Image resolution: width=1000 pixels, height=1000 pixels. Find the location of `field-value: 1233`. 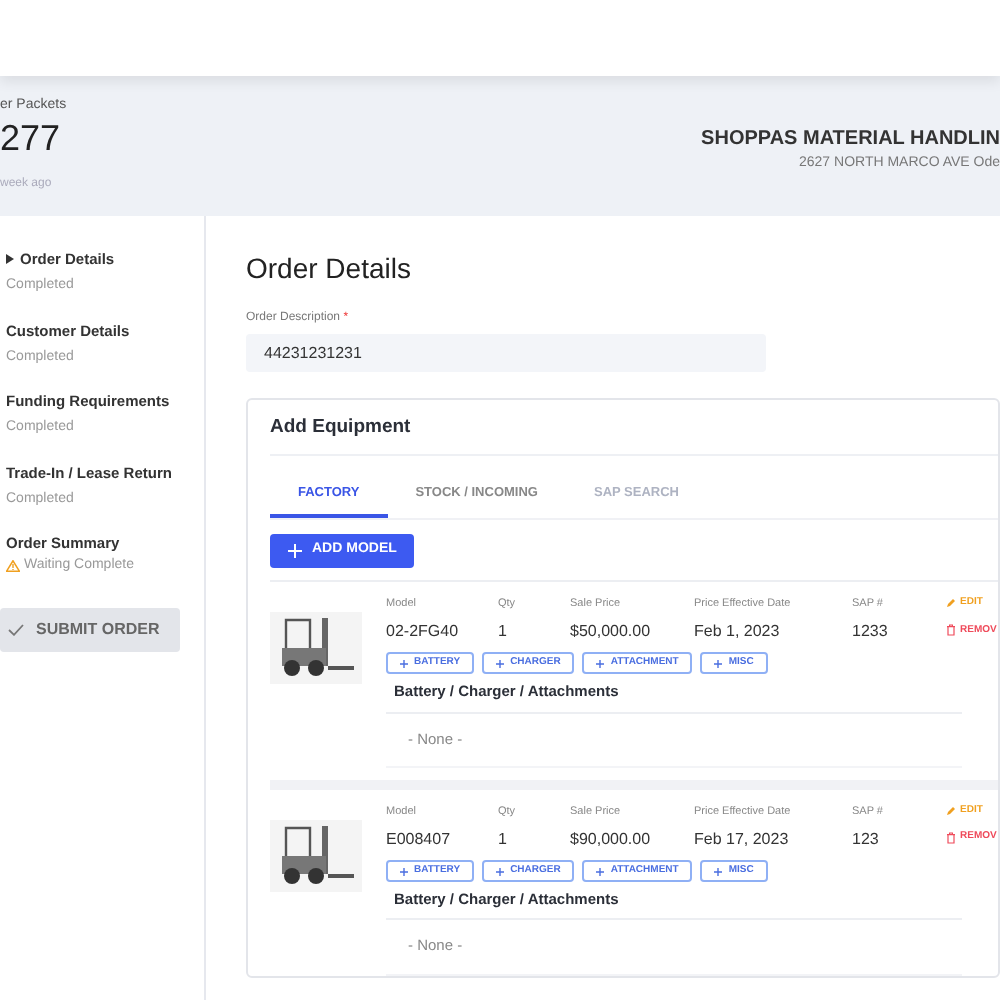

field-value: 1233 is located at coordinates (871, 632).